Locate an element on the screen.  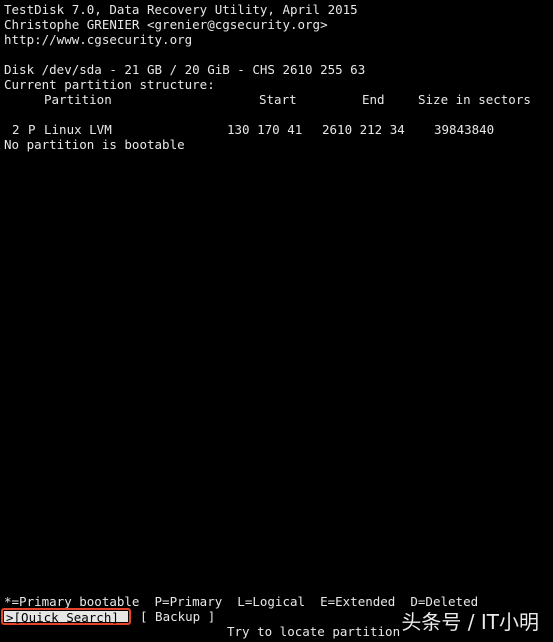
partition-type: P is located at coordinates (32, 129).